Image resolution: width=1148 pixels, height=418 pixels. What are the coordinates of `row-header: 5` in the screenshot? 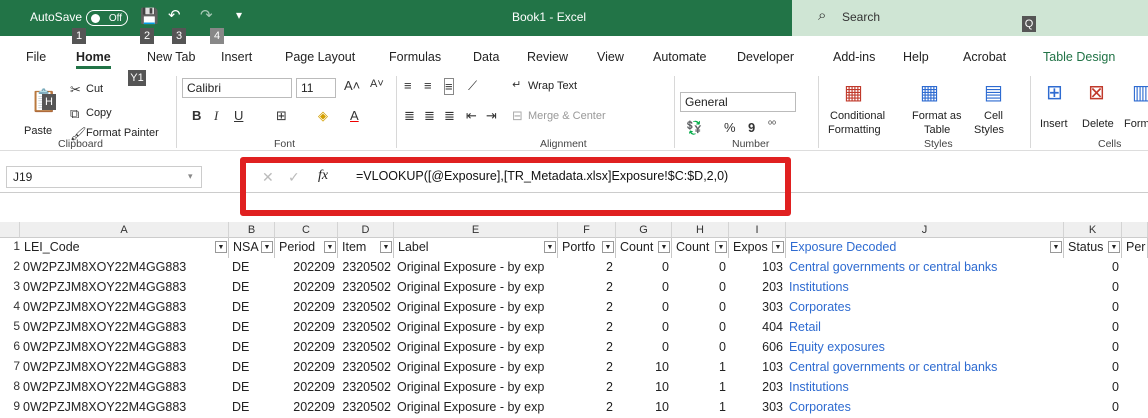 It's located at (10, 326).